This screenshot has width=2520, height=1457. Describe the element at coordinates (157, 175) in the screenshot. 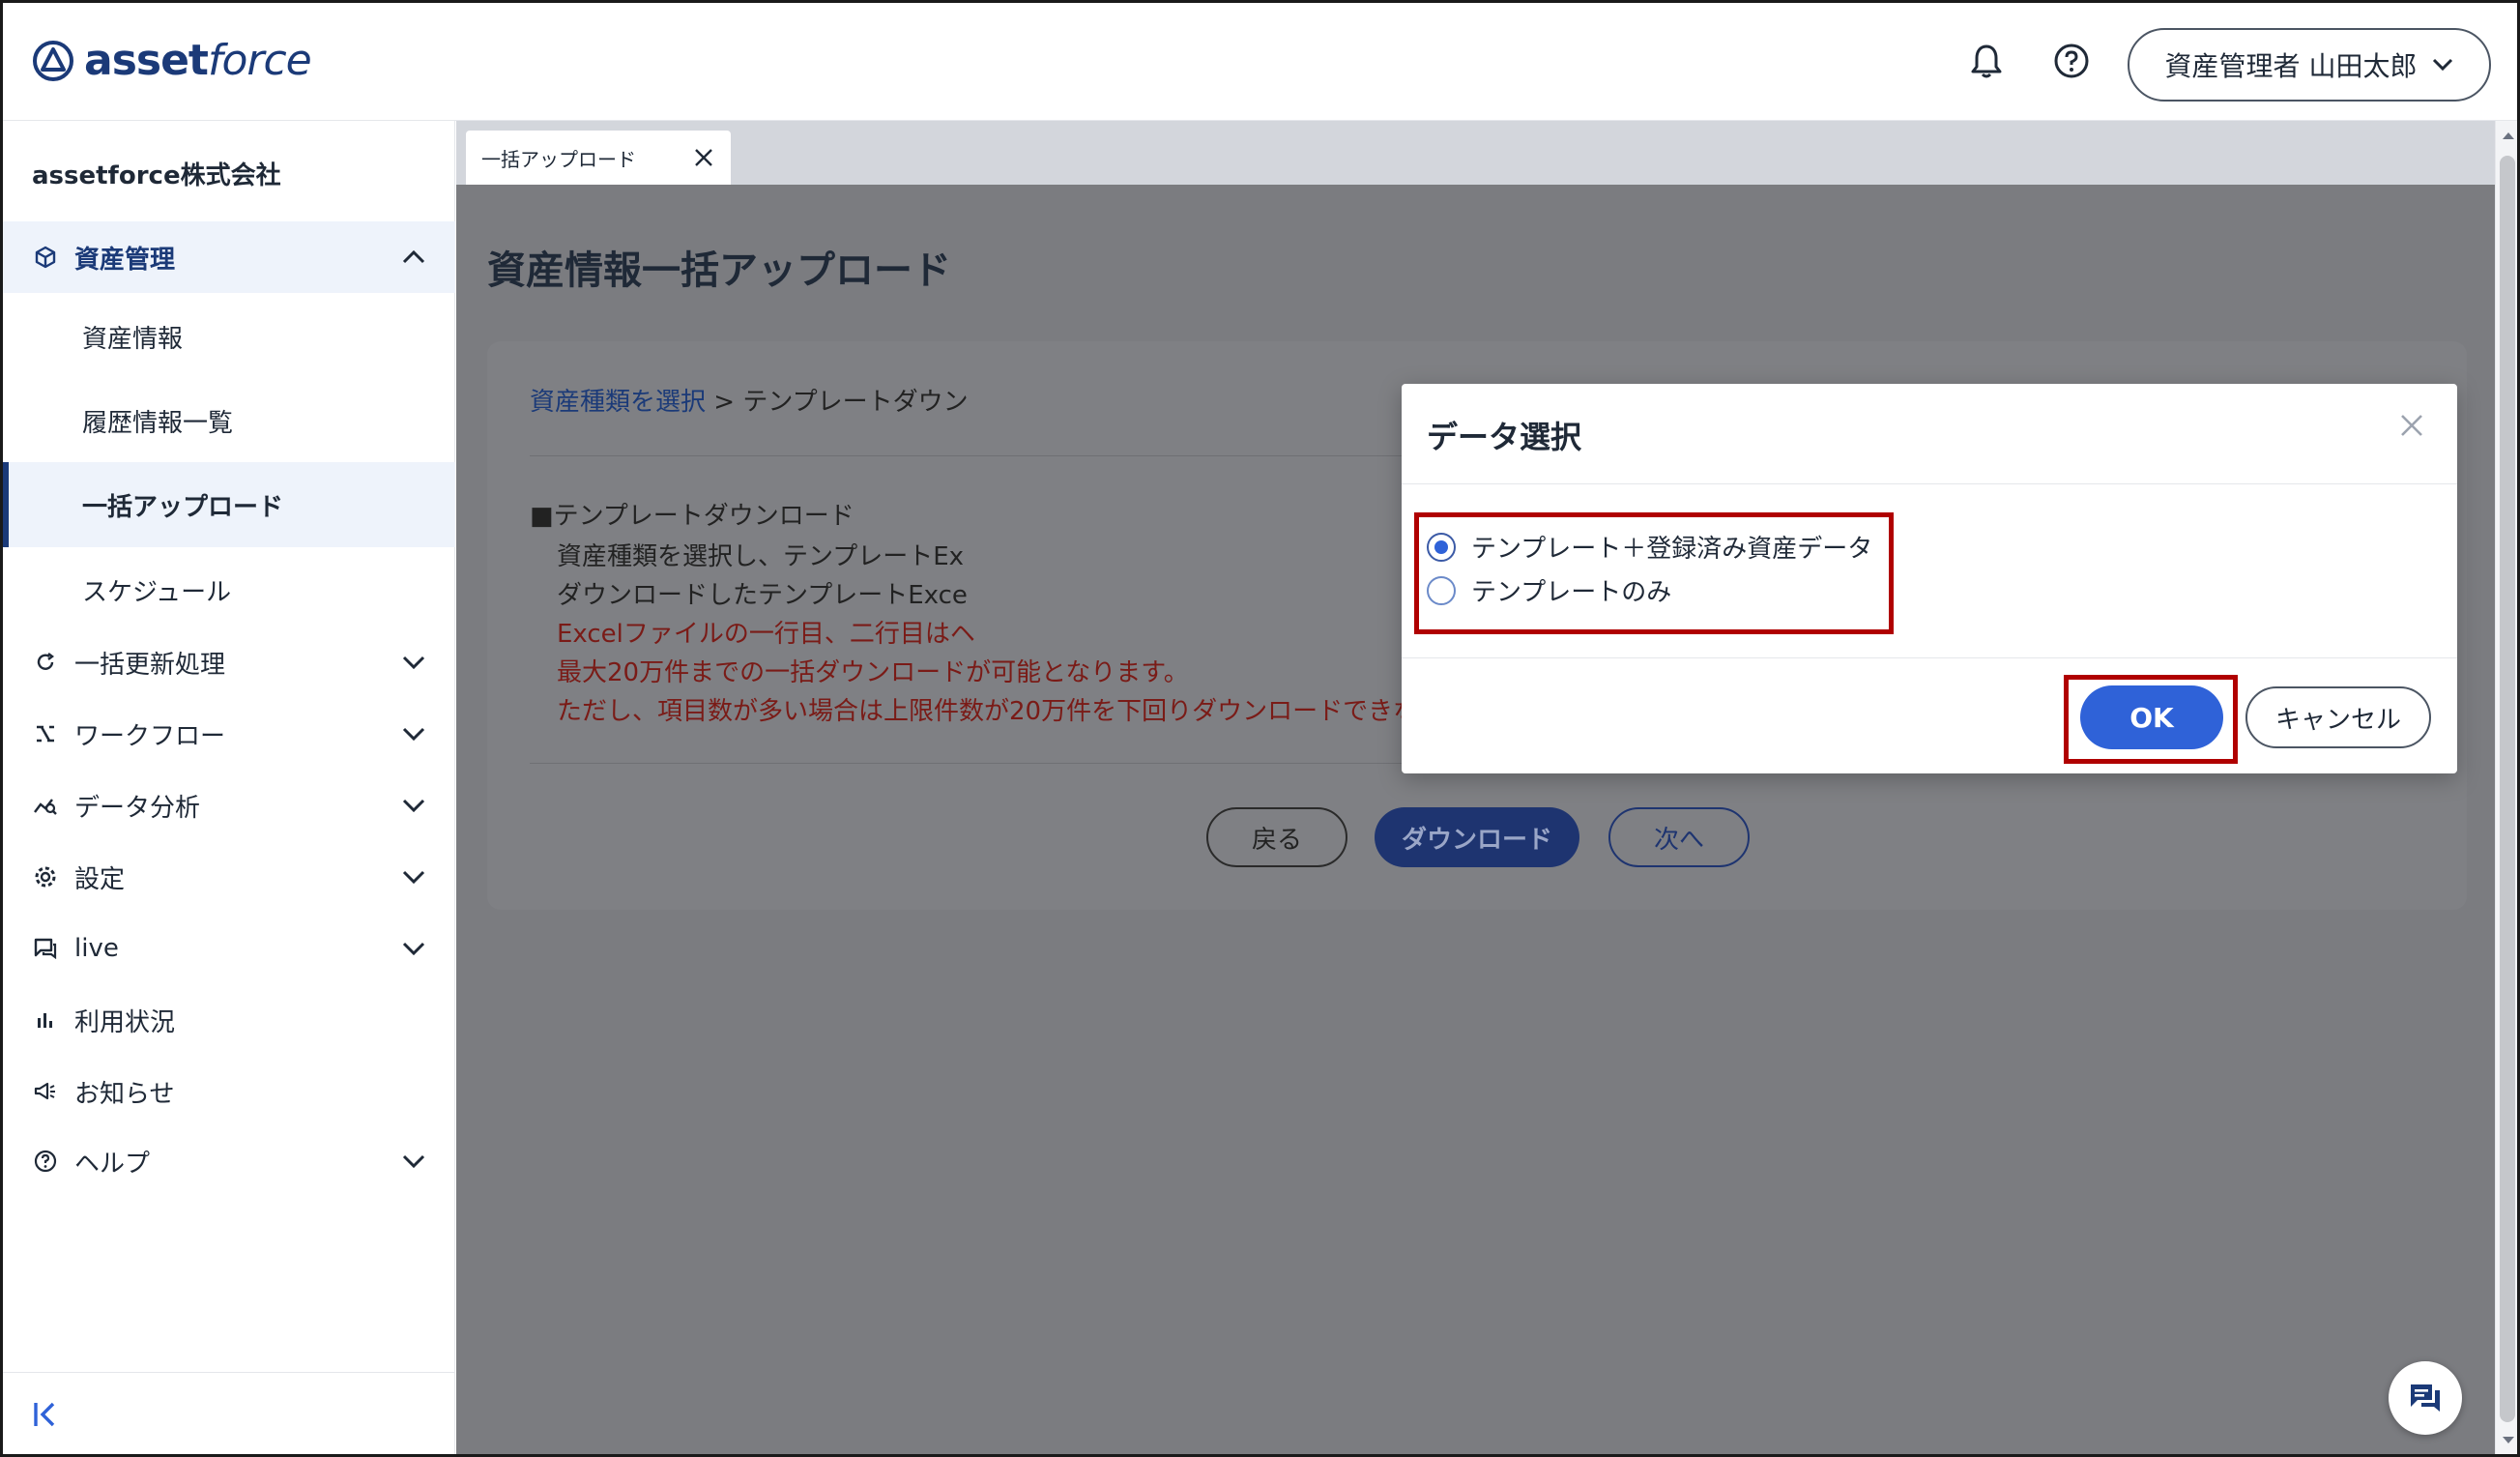

I see `company-name: assetforce株式会社` at that location.